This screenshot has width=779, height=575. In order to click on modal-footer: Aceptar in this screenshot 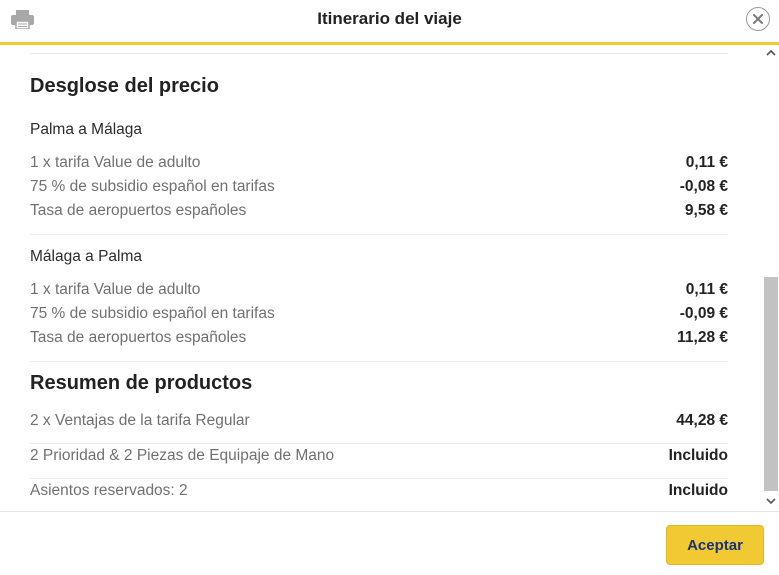, I will do `click(389, 543)`.